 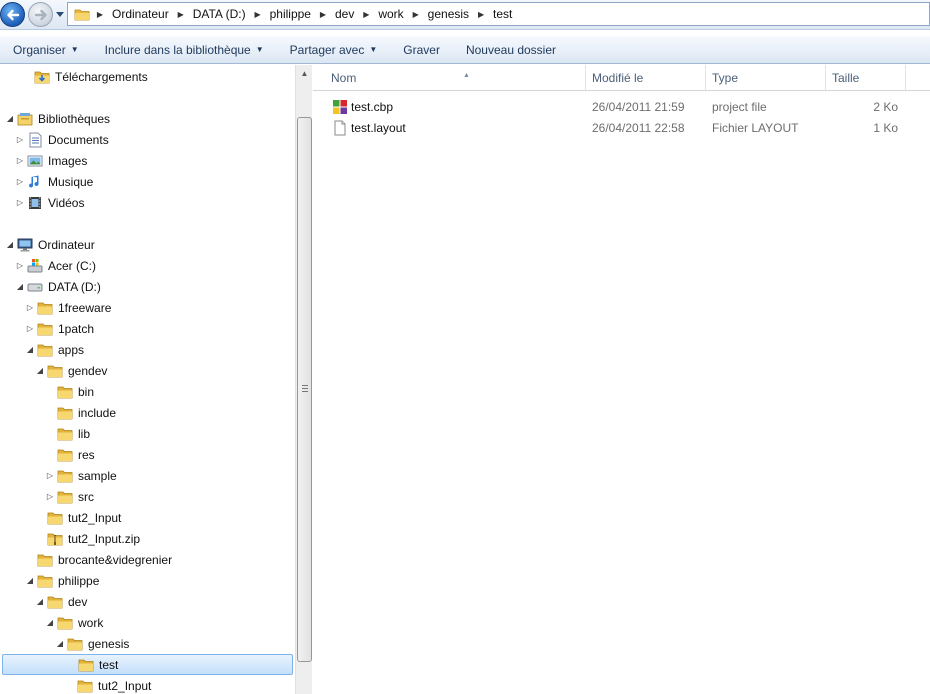 I want to click on breadcrumb-item: Ordinateur, so click(x=140, y=14).